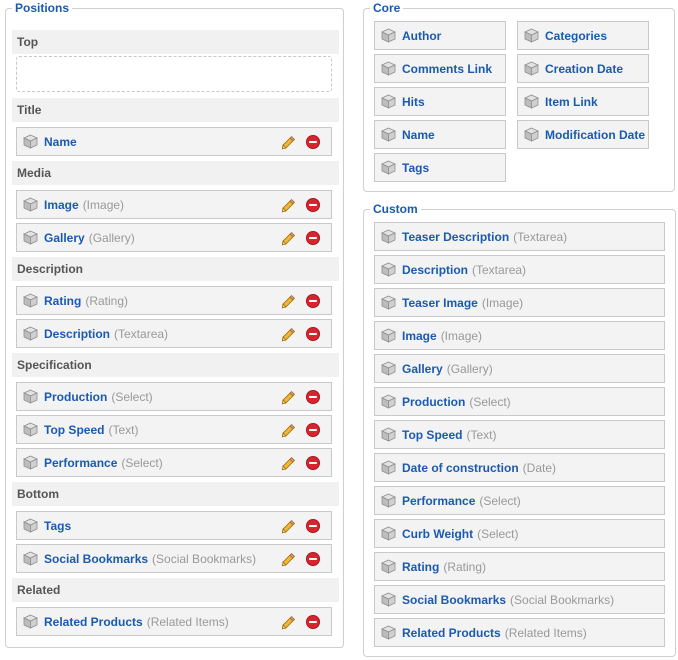 The height and width of the screenshot is (660, 678). I want to click on core-item-author: Author, so click(440, 35).